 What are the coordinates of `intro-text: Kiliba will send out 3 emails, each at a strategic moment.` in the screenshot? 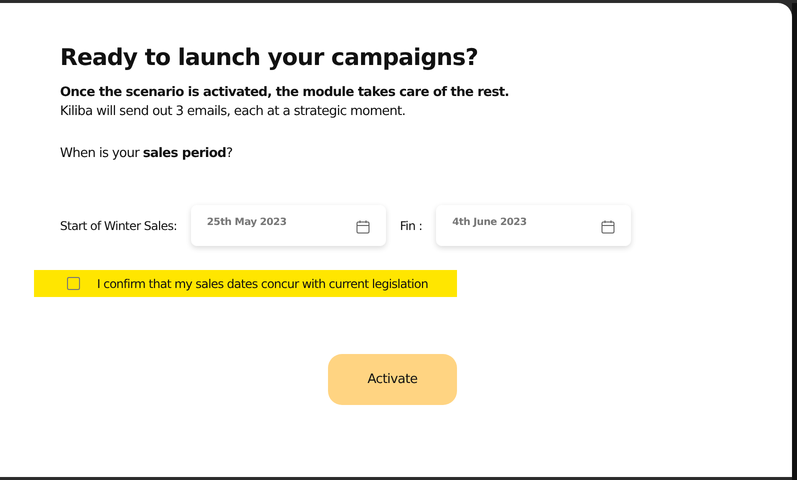 It's located at (233, 111).